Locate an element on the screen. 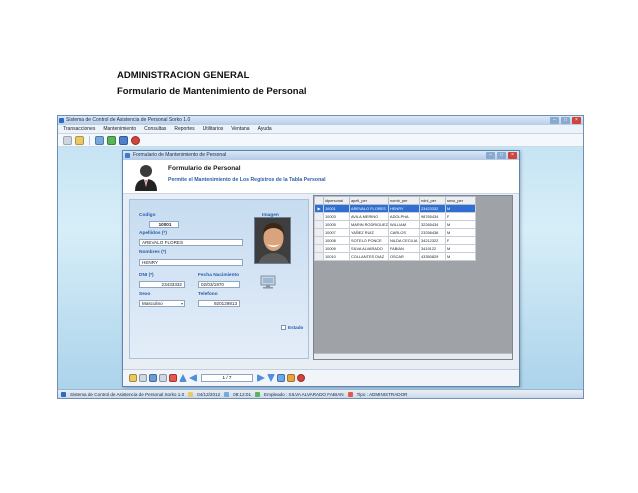 Image resolution: width=638 pixels, height=493 pixels. table-cell: FABIAN is located at coordinates (404, 248).